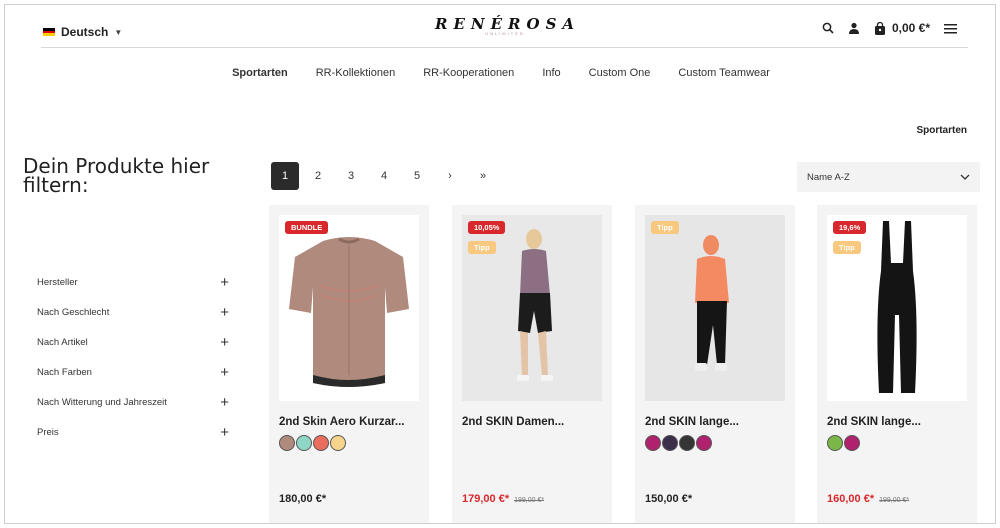 This screenshot has height=528, width=1000. What do you see at coordinates (620, 73) in the screenshot?
I see `nav-item-custom-one: Custom One` at bounding box center [620, 73].